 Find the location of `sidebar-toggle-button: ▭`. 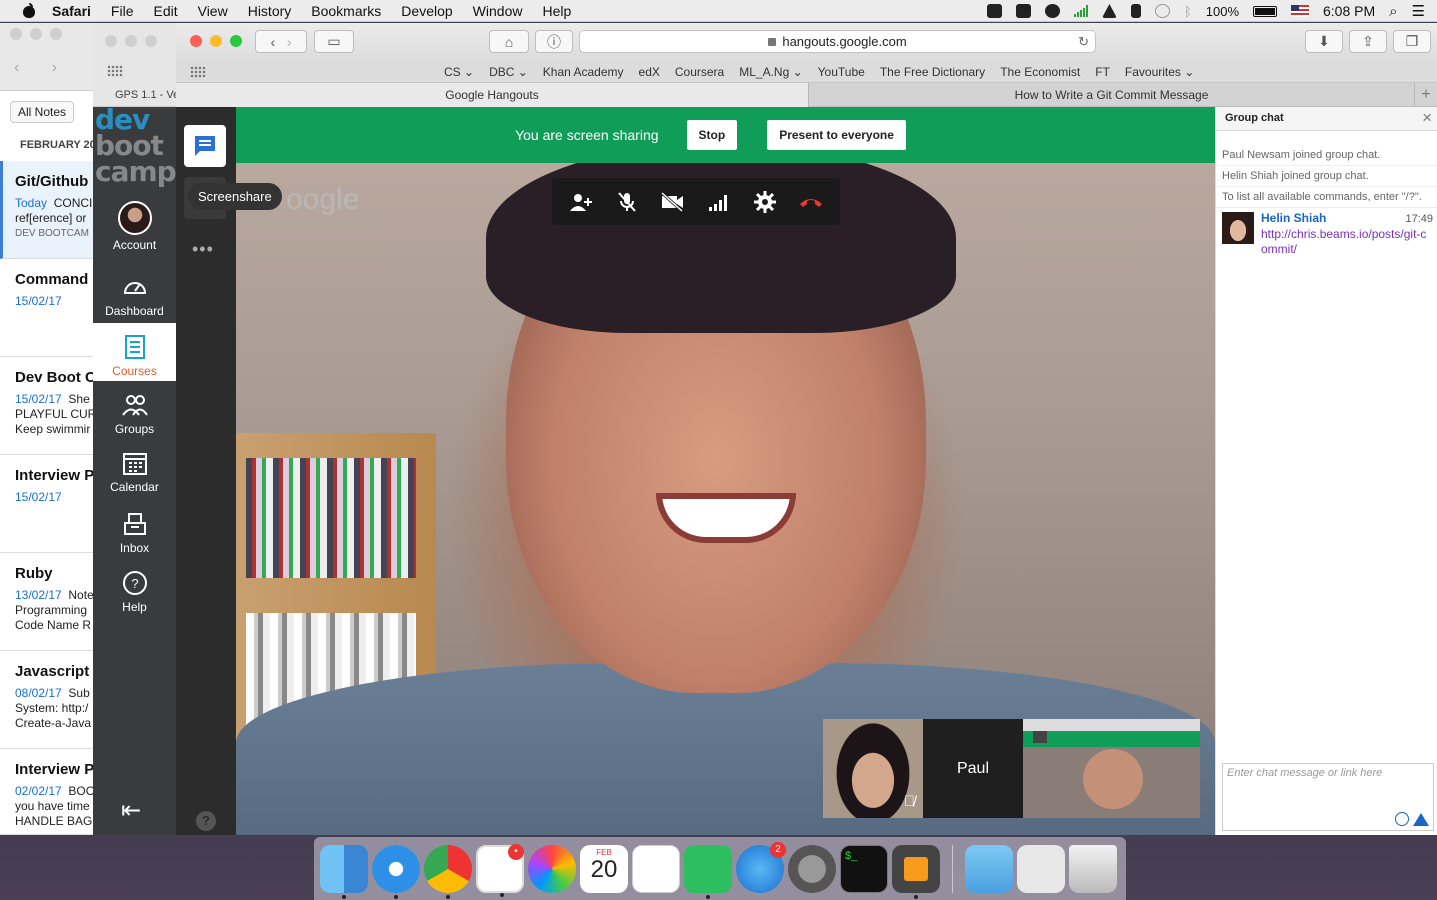

sidebar-toggle-button: ▭ is located at coordinates (334, 41).